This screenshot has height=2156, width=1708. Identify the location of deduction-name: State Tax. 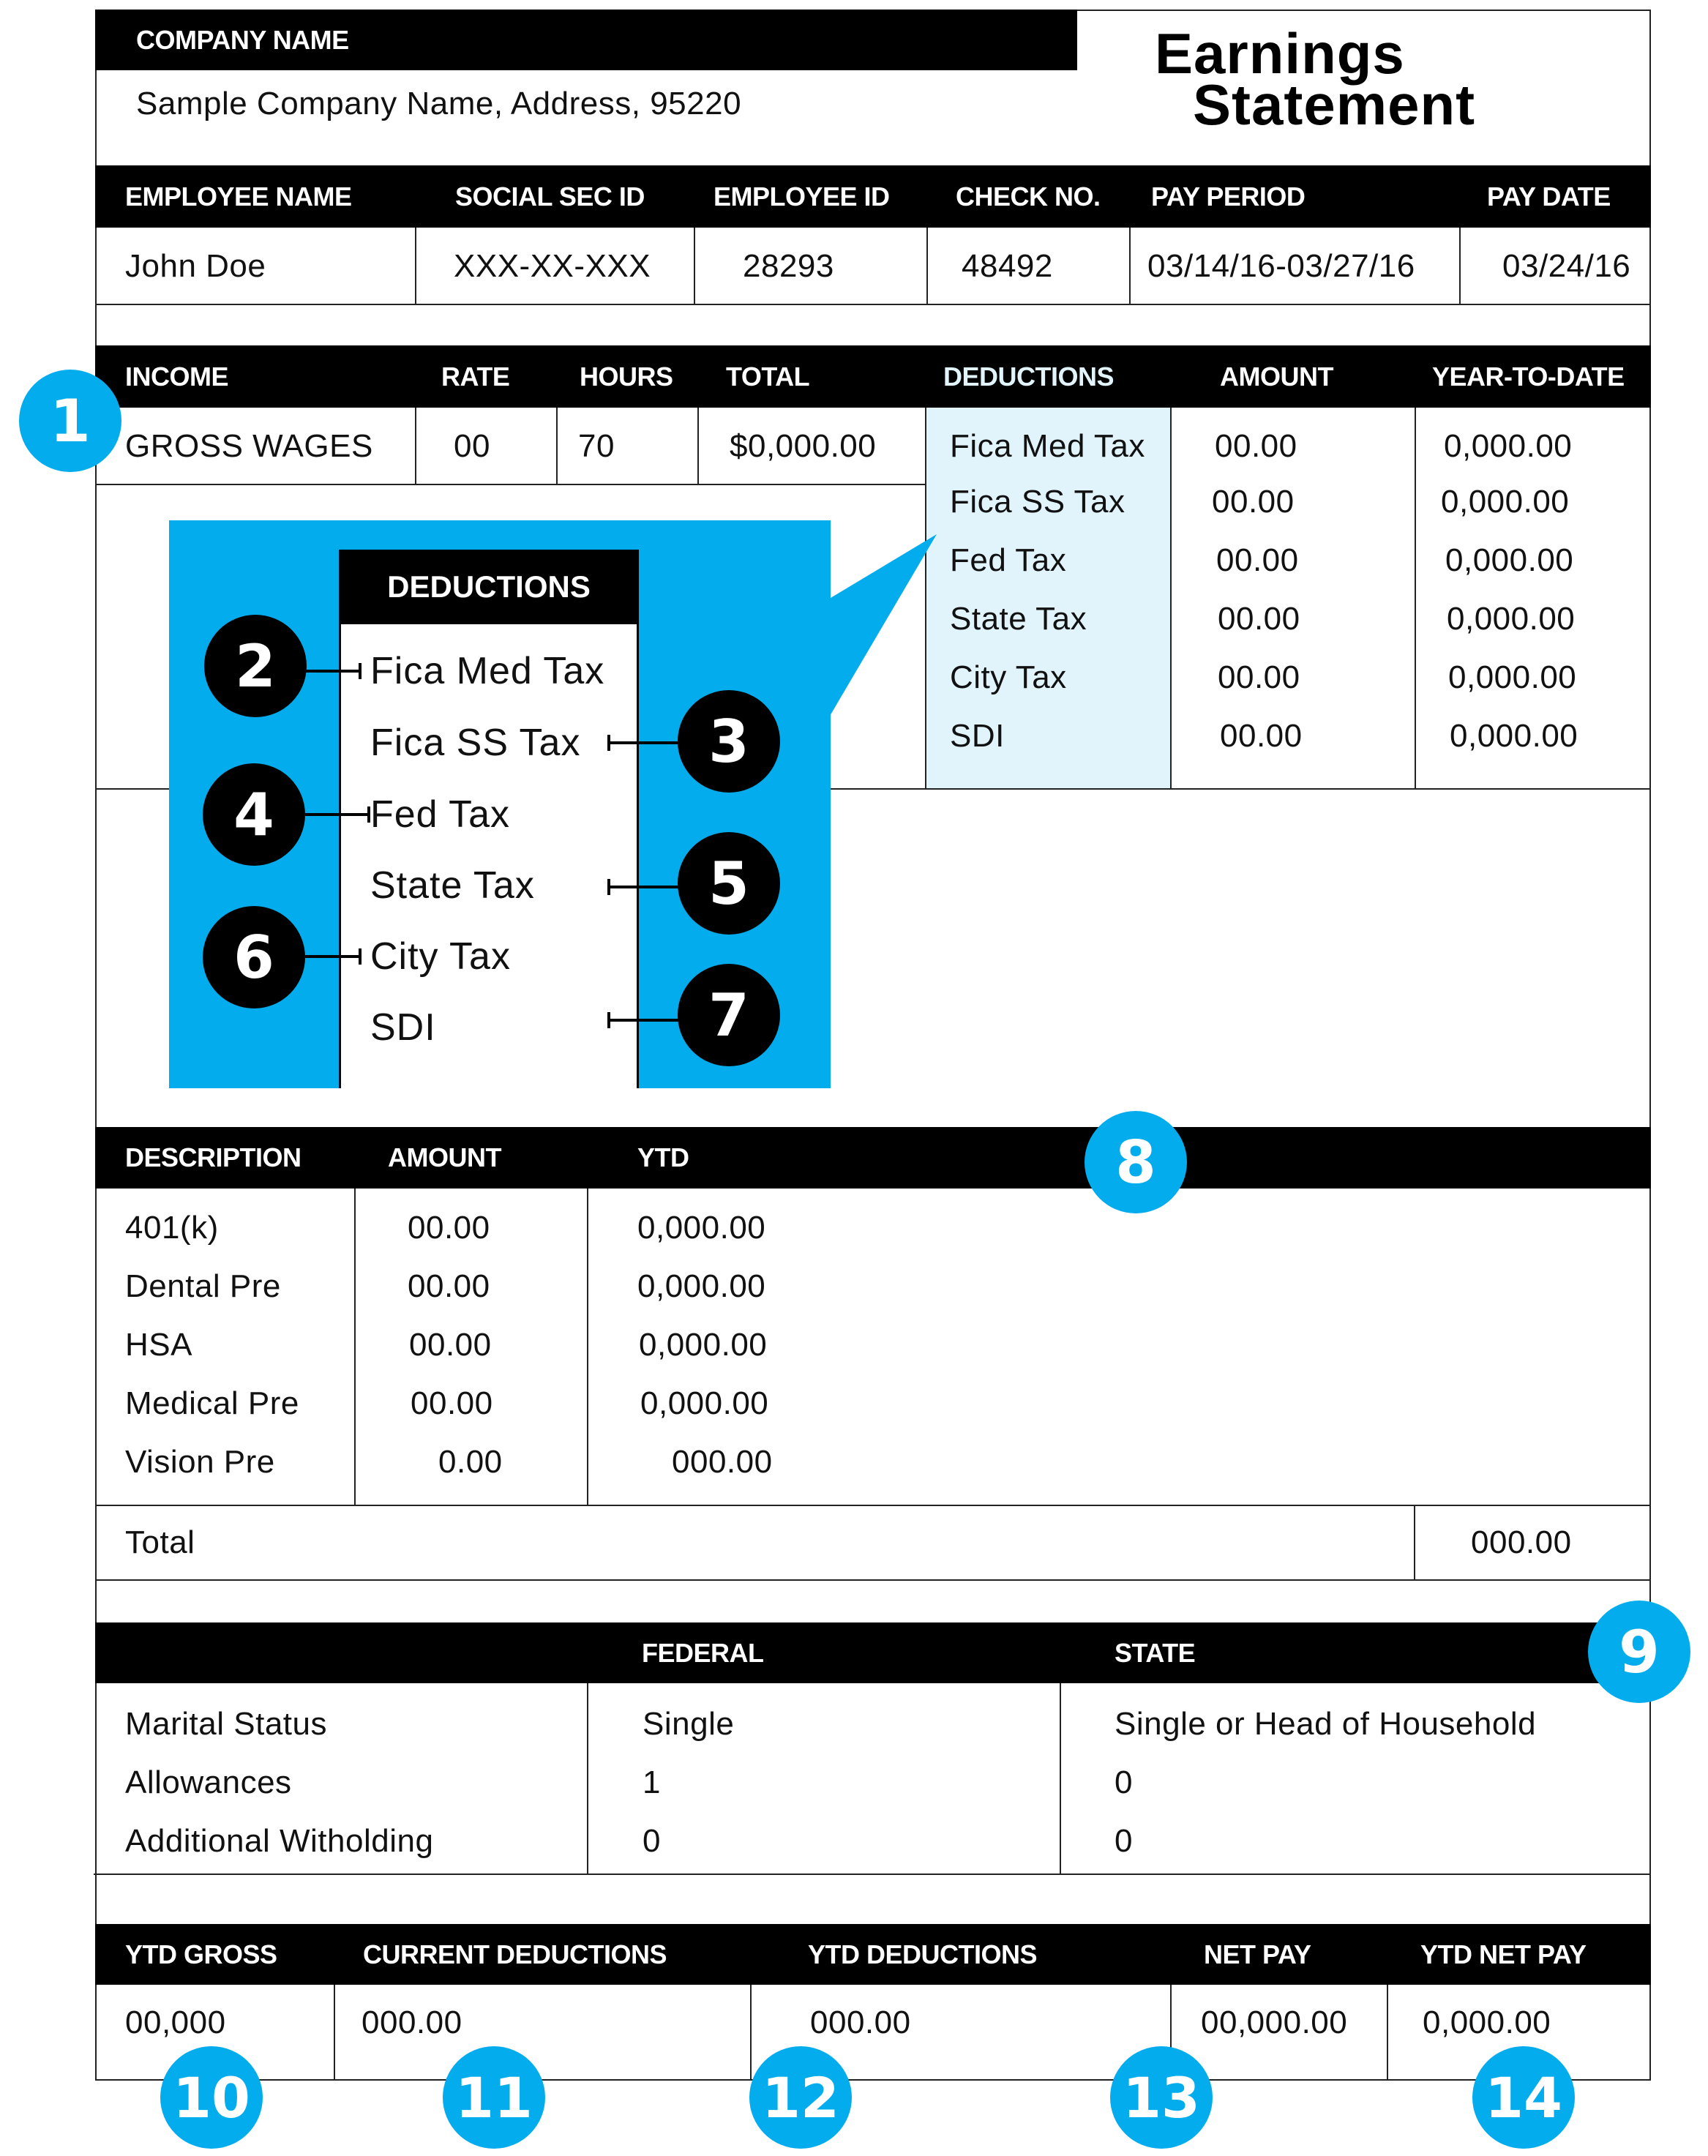
(1018, 619).